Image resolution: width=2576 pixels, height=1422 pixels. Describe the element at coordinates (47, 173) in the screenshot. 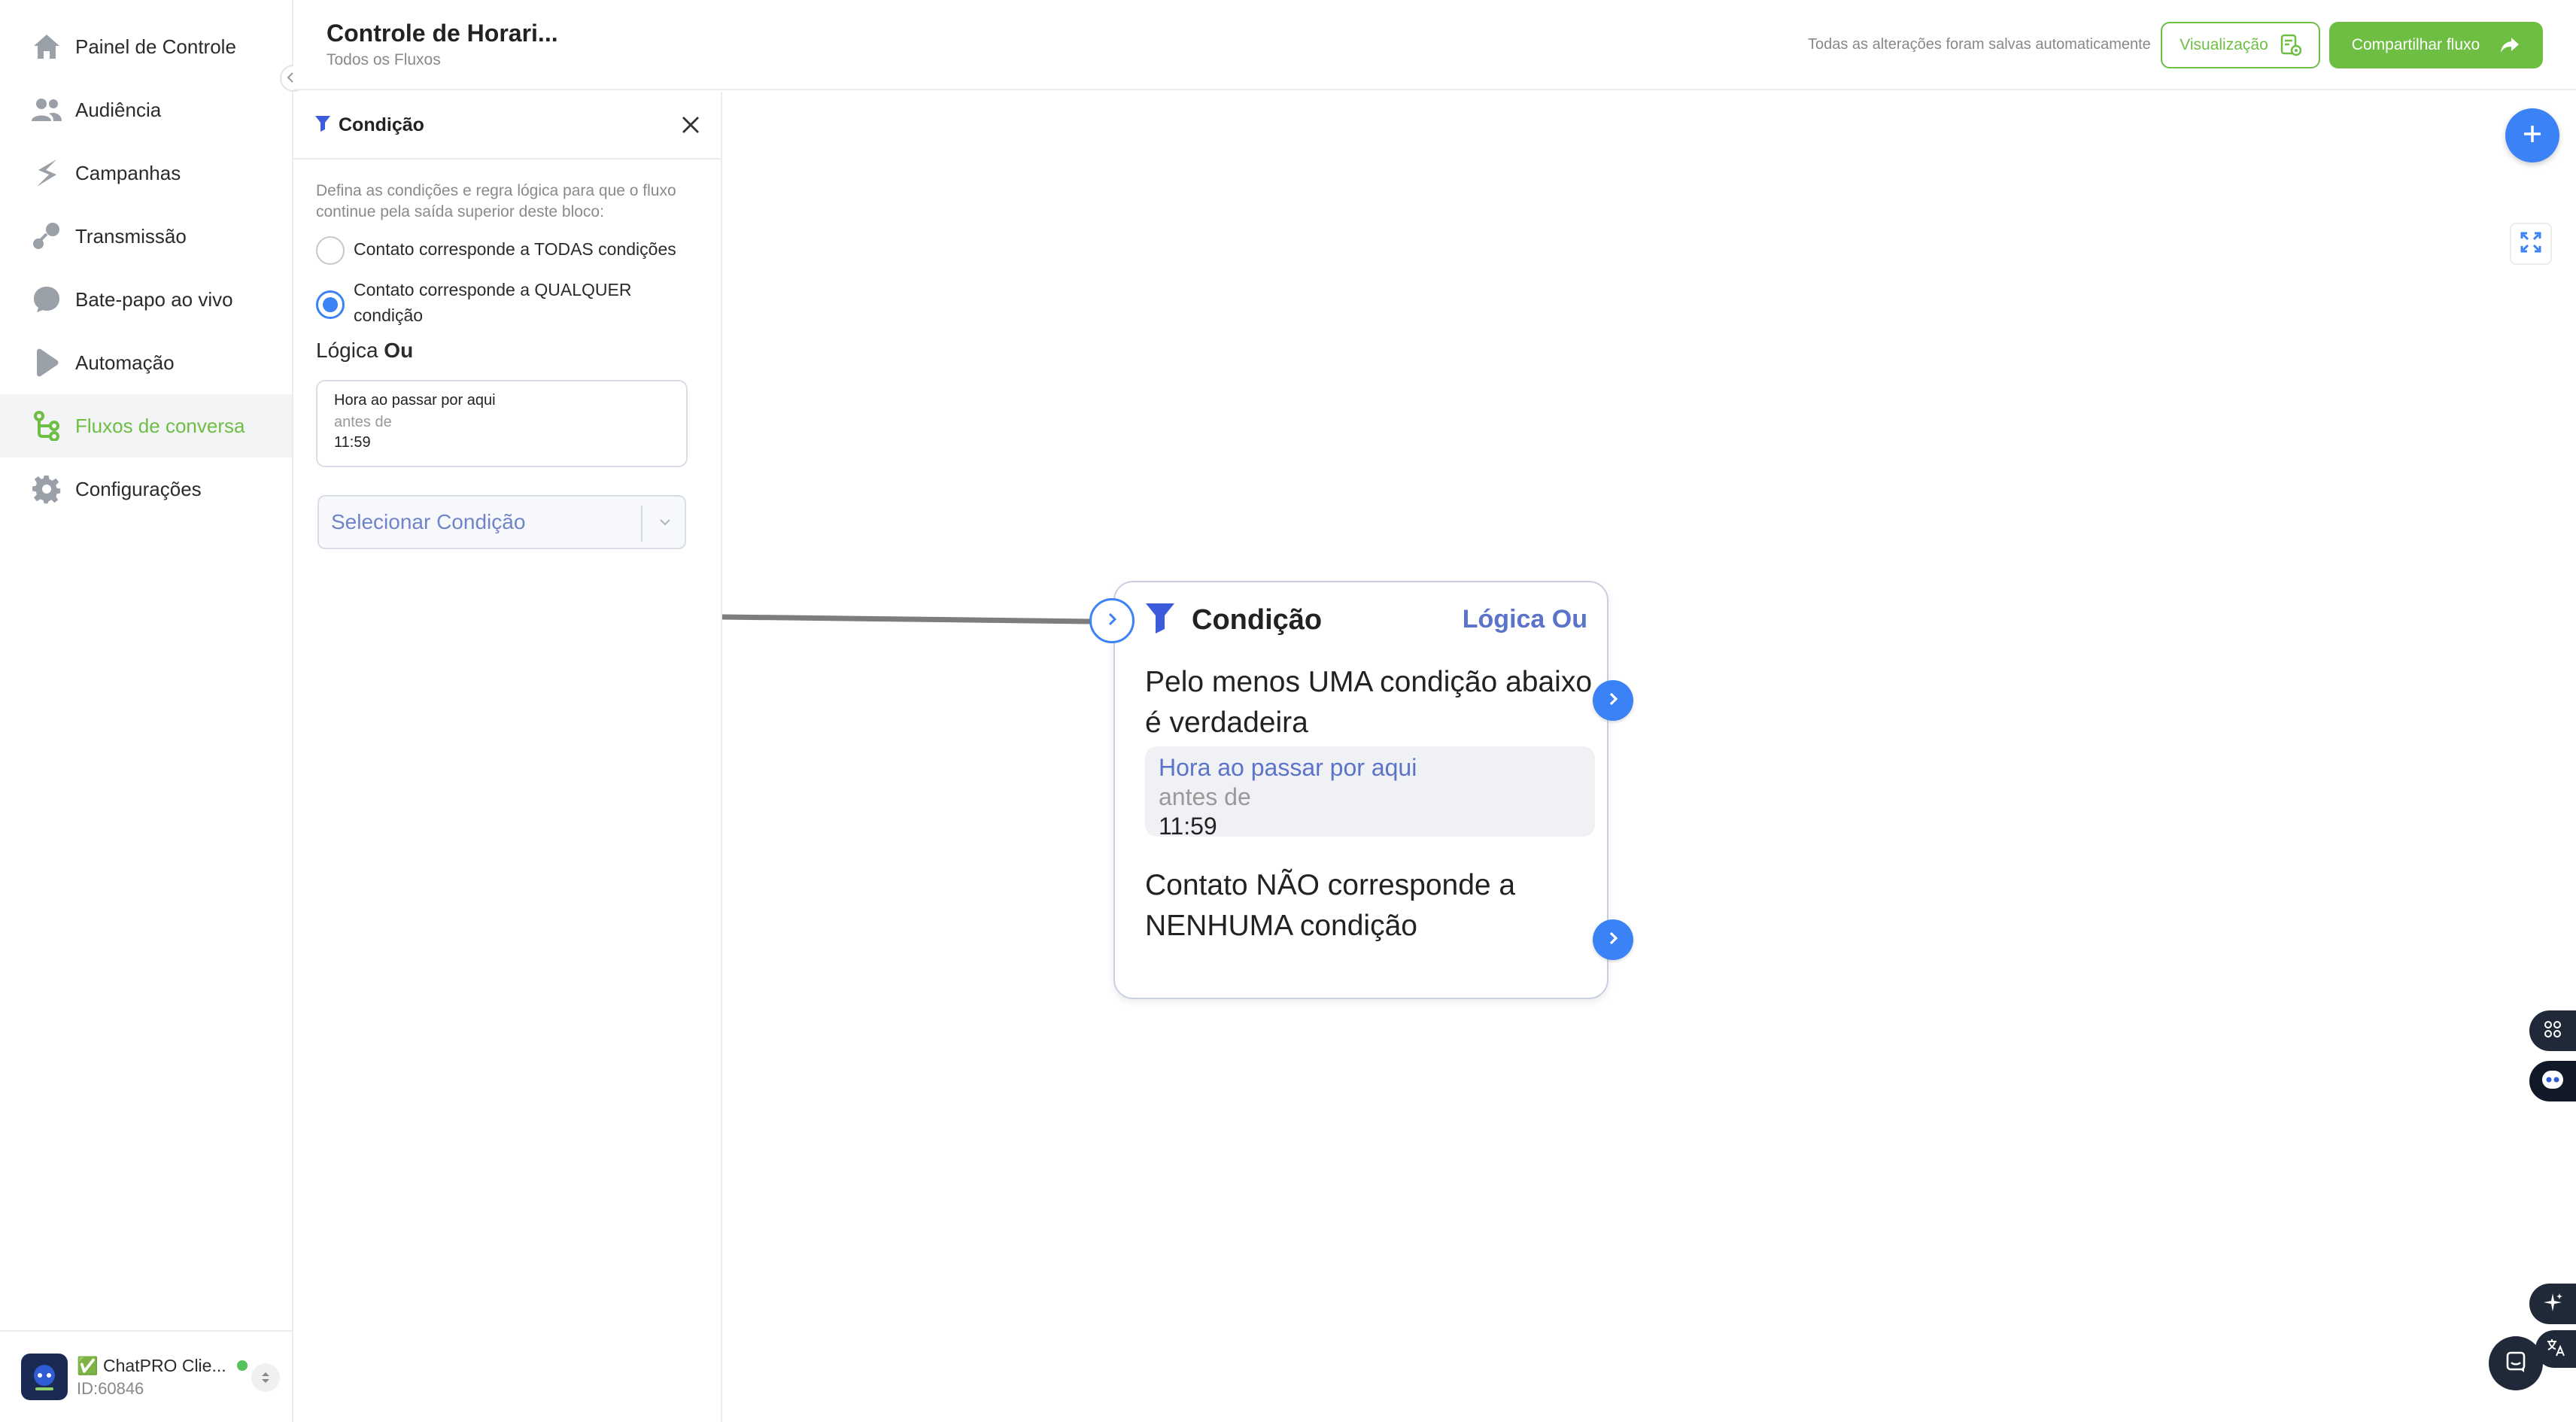

I see `campaign-icon` at that location.